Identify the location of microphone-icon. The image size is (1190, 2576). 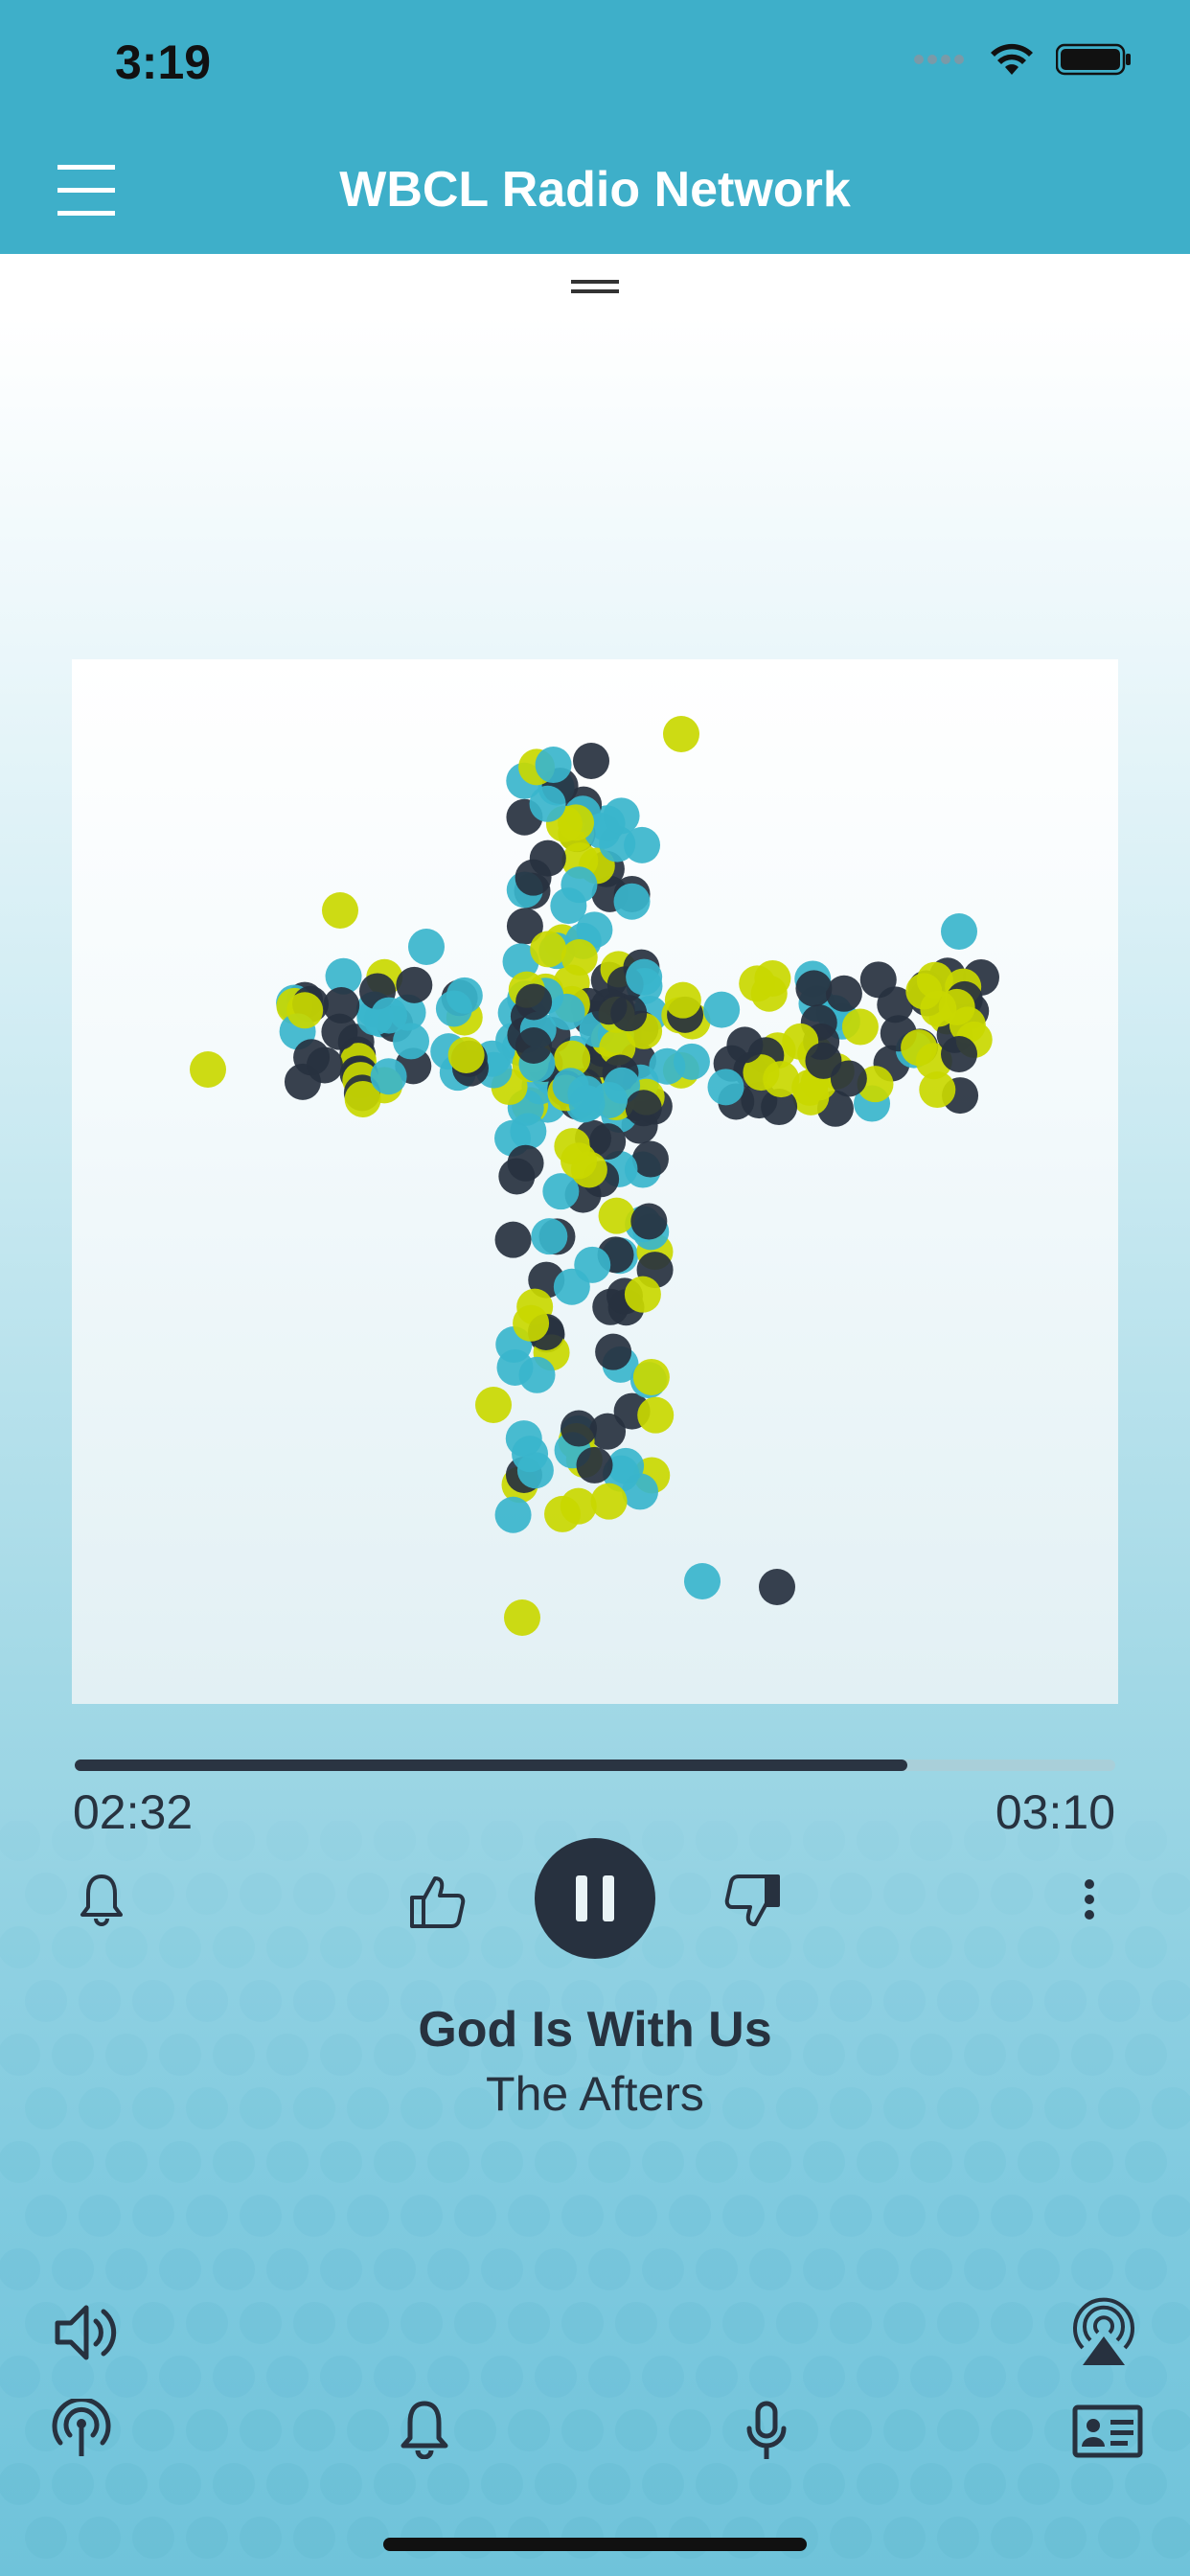
(766, 2430).